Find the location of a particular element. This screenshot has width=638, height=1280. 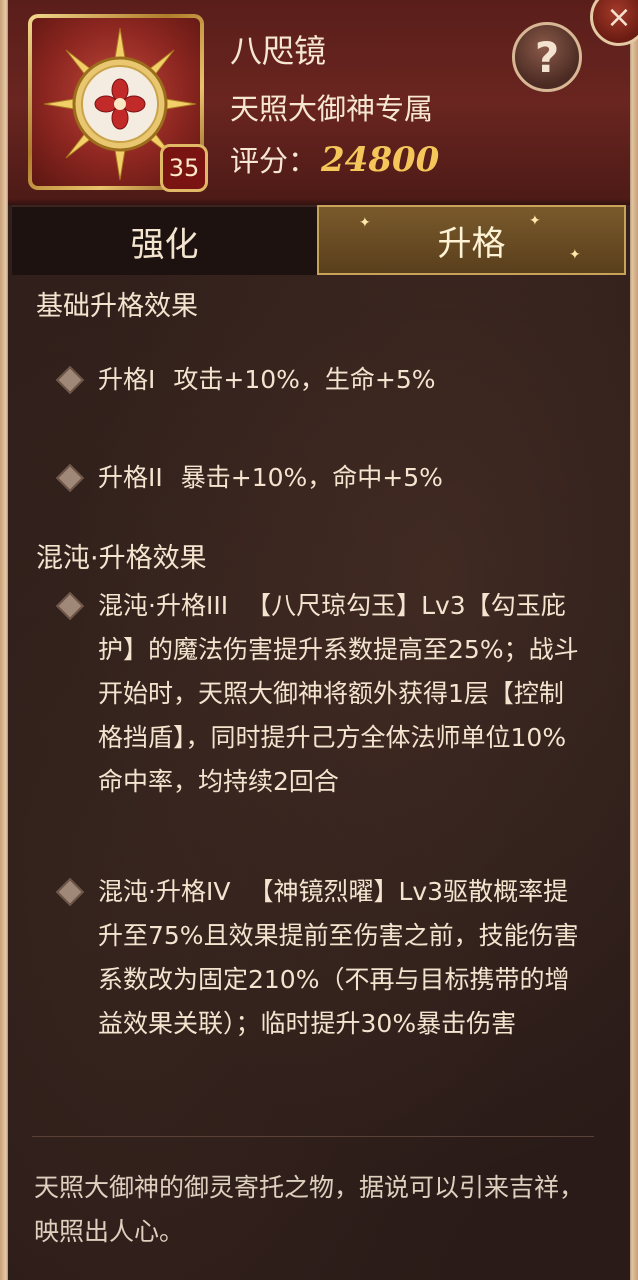

divider is located at coordinates (313, 1136).